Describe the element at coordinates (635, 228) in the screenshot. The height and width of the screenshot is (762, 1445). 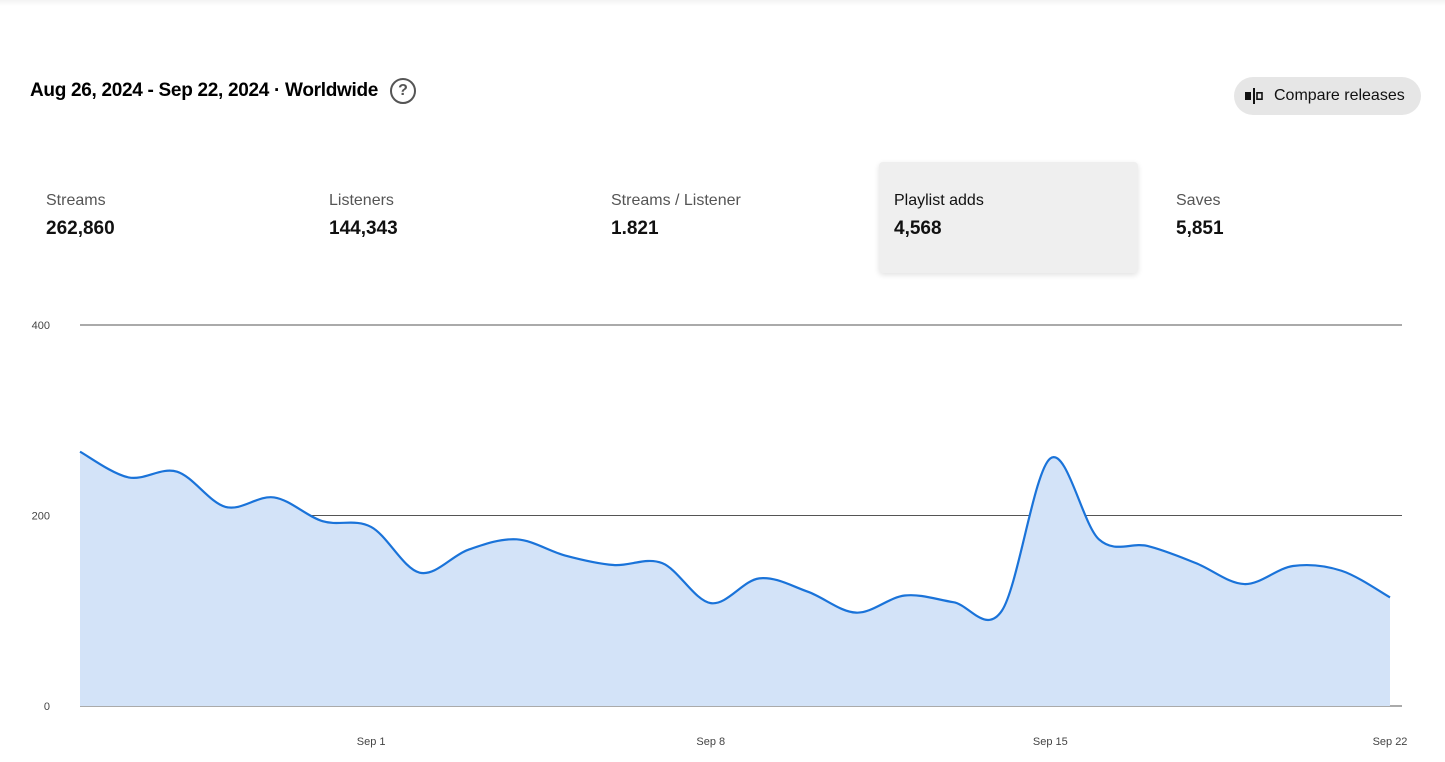
I see `metric-value: 1.821` at that location.